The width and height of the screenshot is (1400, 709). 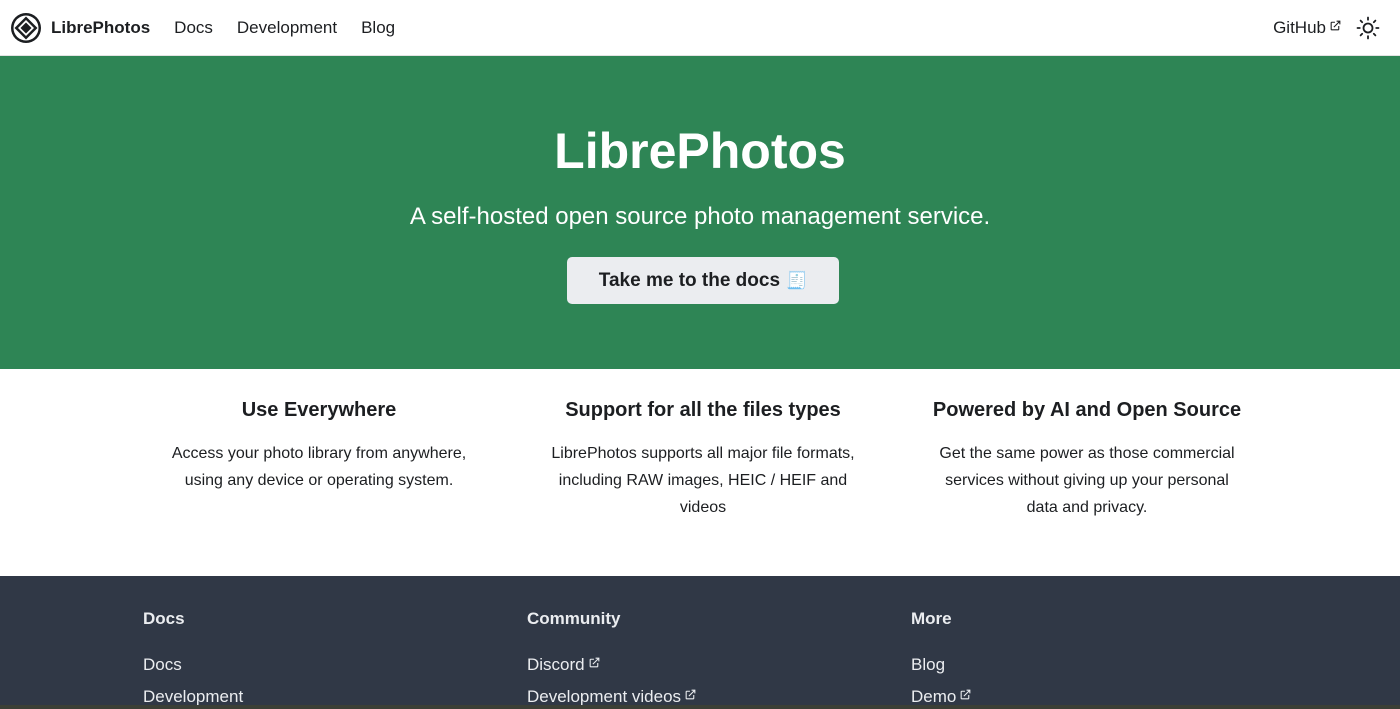 I want to click on nav-link-blog: Blog, so click(x=378, y=28).